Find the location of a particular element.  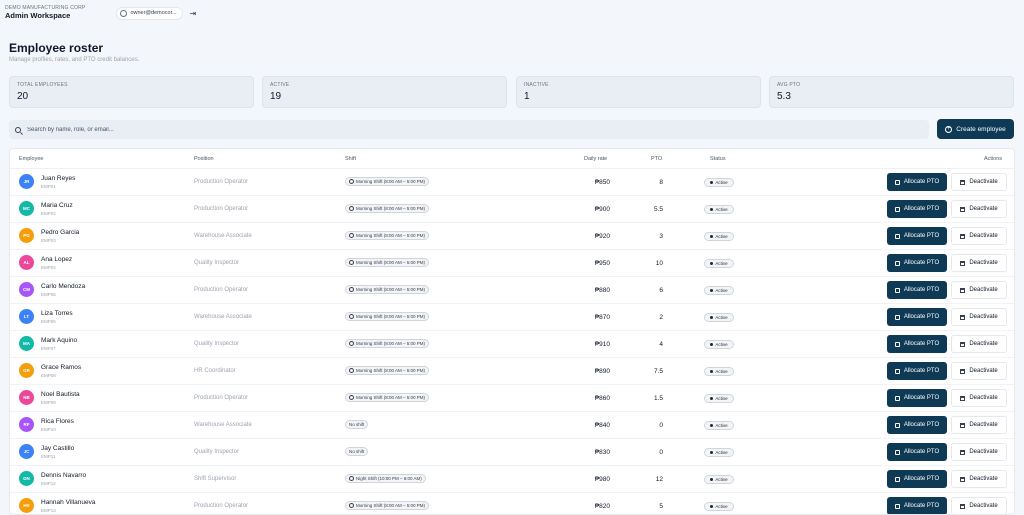

shift-badge: No shift is located at coordinates (357, 451).